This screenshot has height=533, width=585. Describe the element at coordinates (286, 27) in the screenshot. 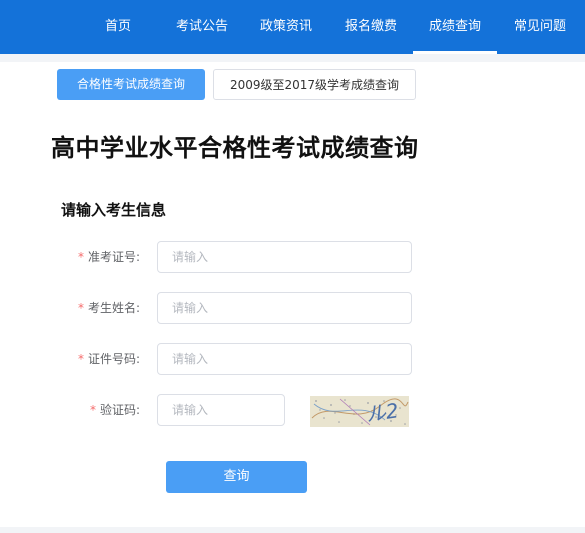

I see `nav-item-policy-news: 政策资讯` at that location.